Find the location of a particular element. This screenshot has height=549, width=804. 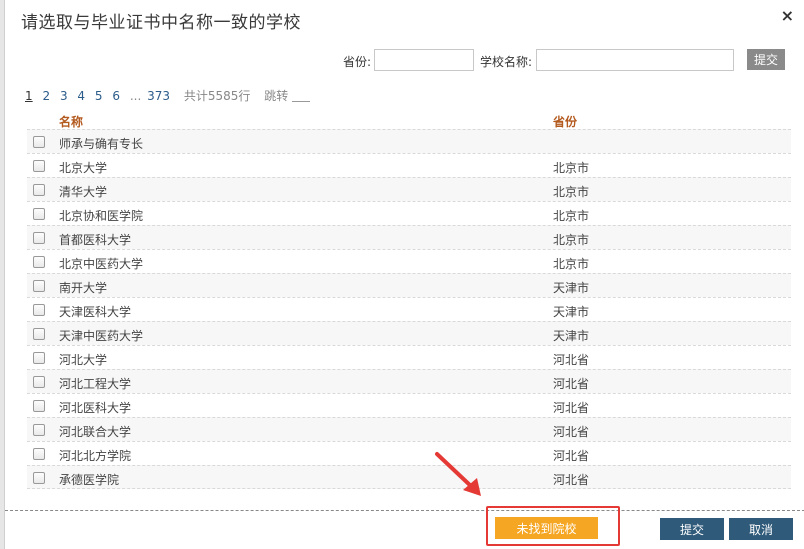

table-row: 天津医科大学 天津市 is located at coordinates (409, 309).